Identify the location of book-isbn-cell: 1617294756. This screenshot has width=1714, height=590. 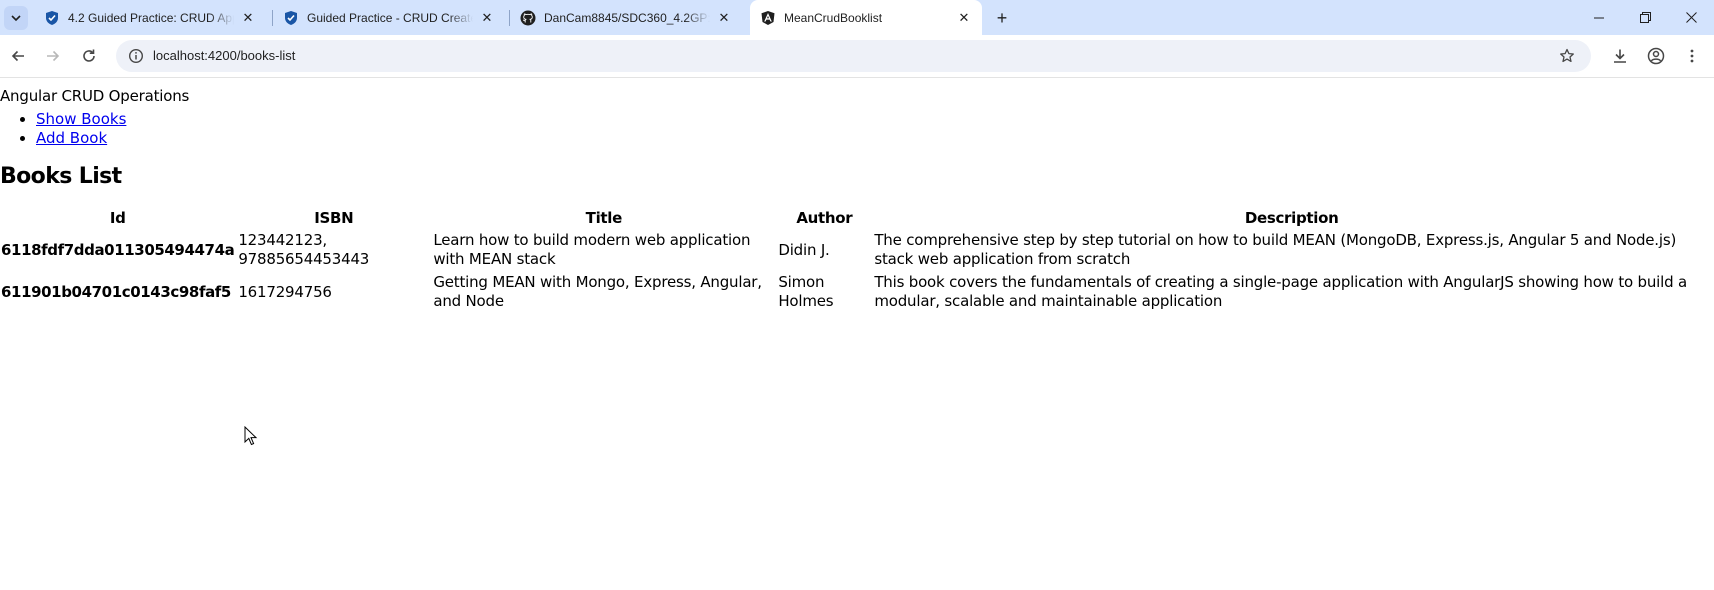
(285, 291).